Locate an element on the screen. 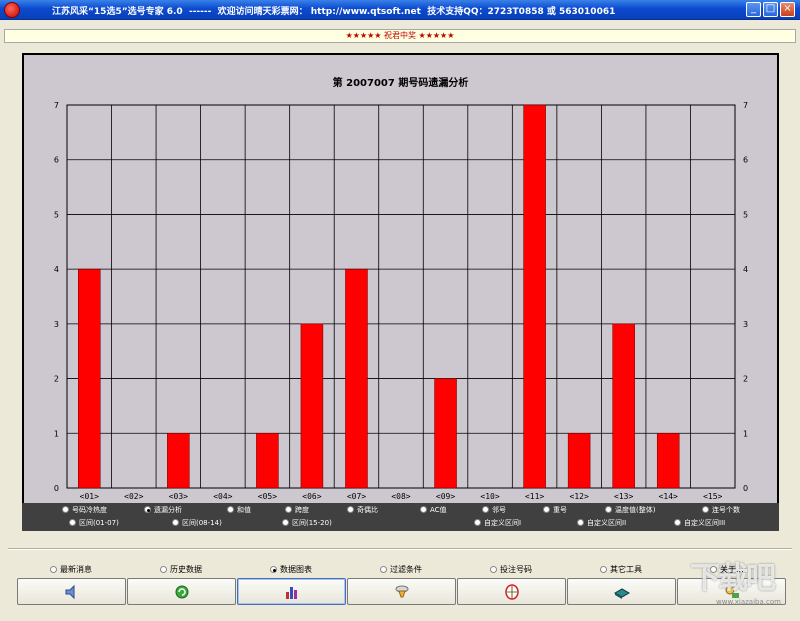 This screenshot has width=800, height=621. x-tick-label: <09> is located at coordinates (445, 496).